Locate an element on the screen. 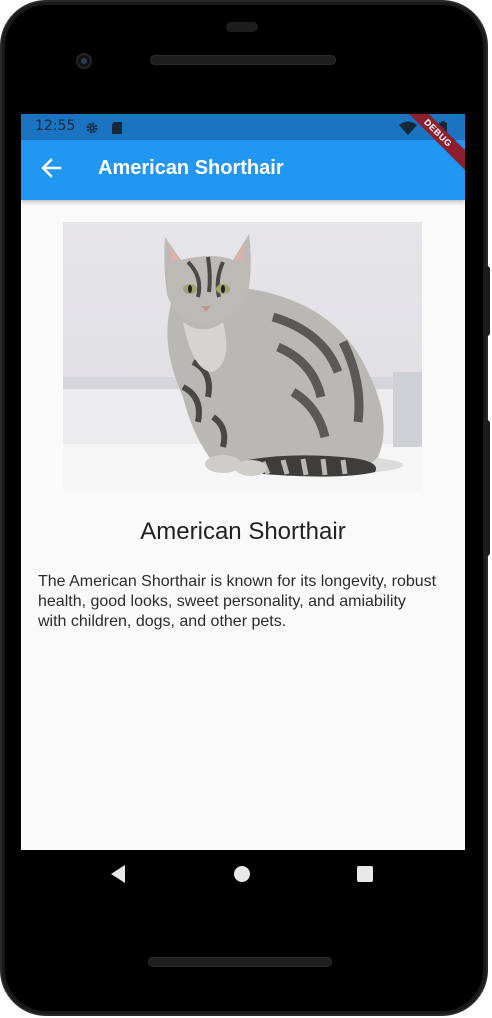 This screenshot has height=1018, width=492. back-button is located at coordinates (51, 170).